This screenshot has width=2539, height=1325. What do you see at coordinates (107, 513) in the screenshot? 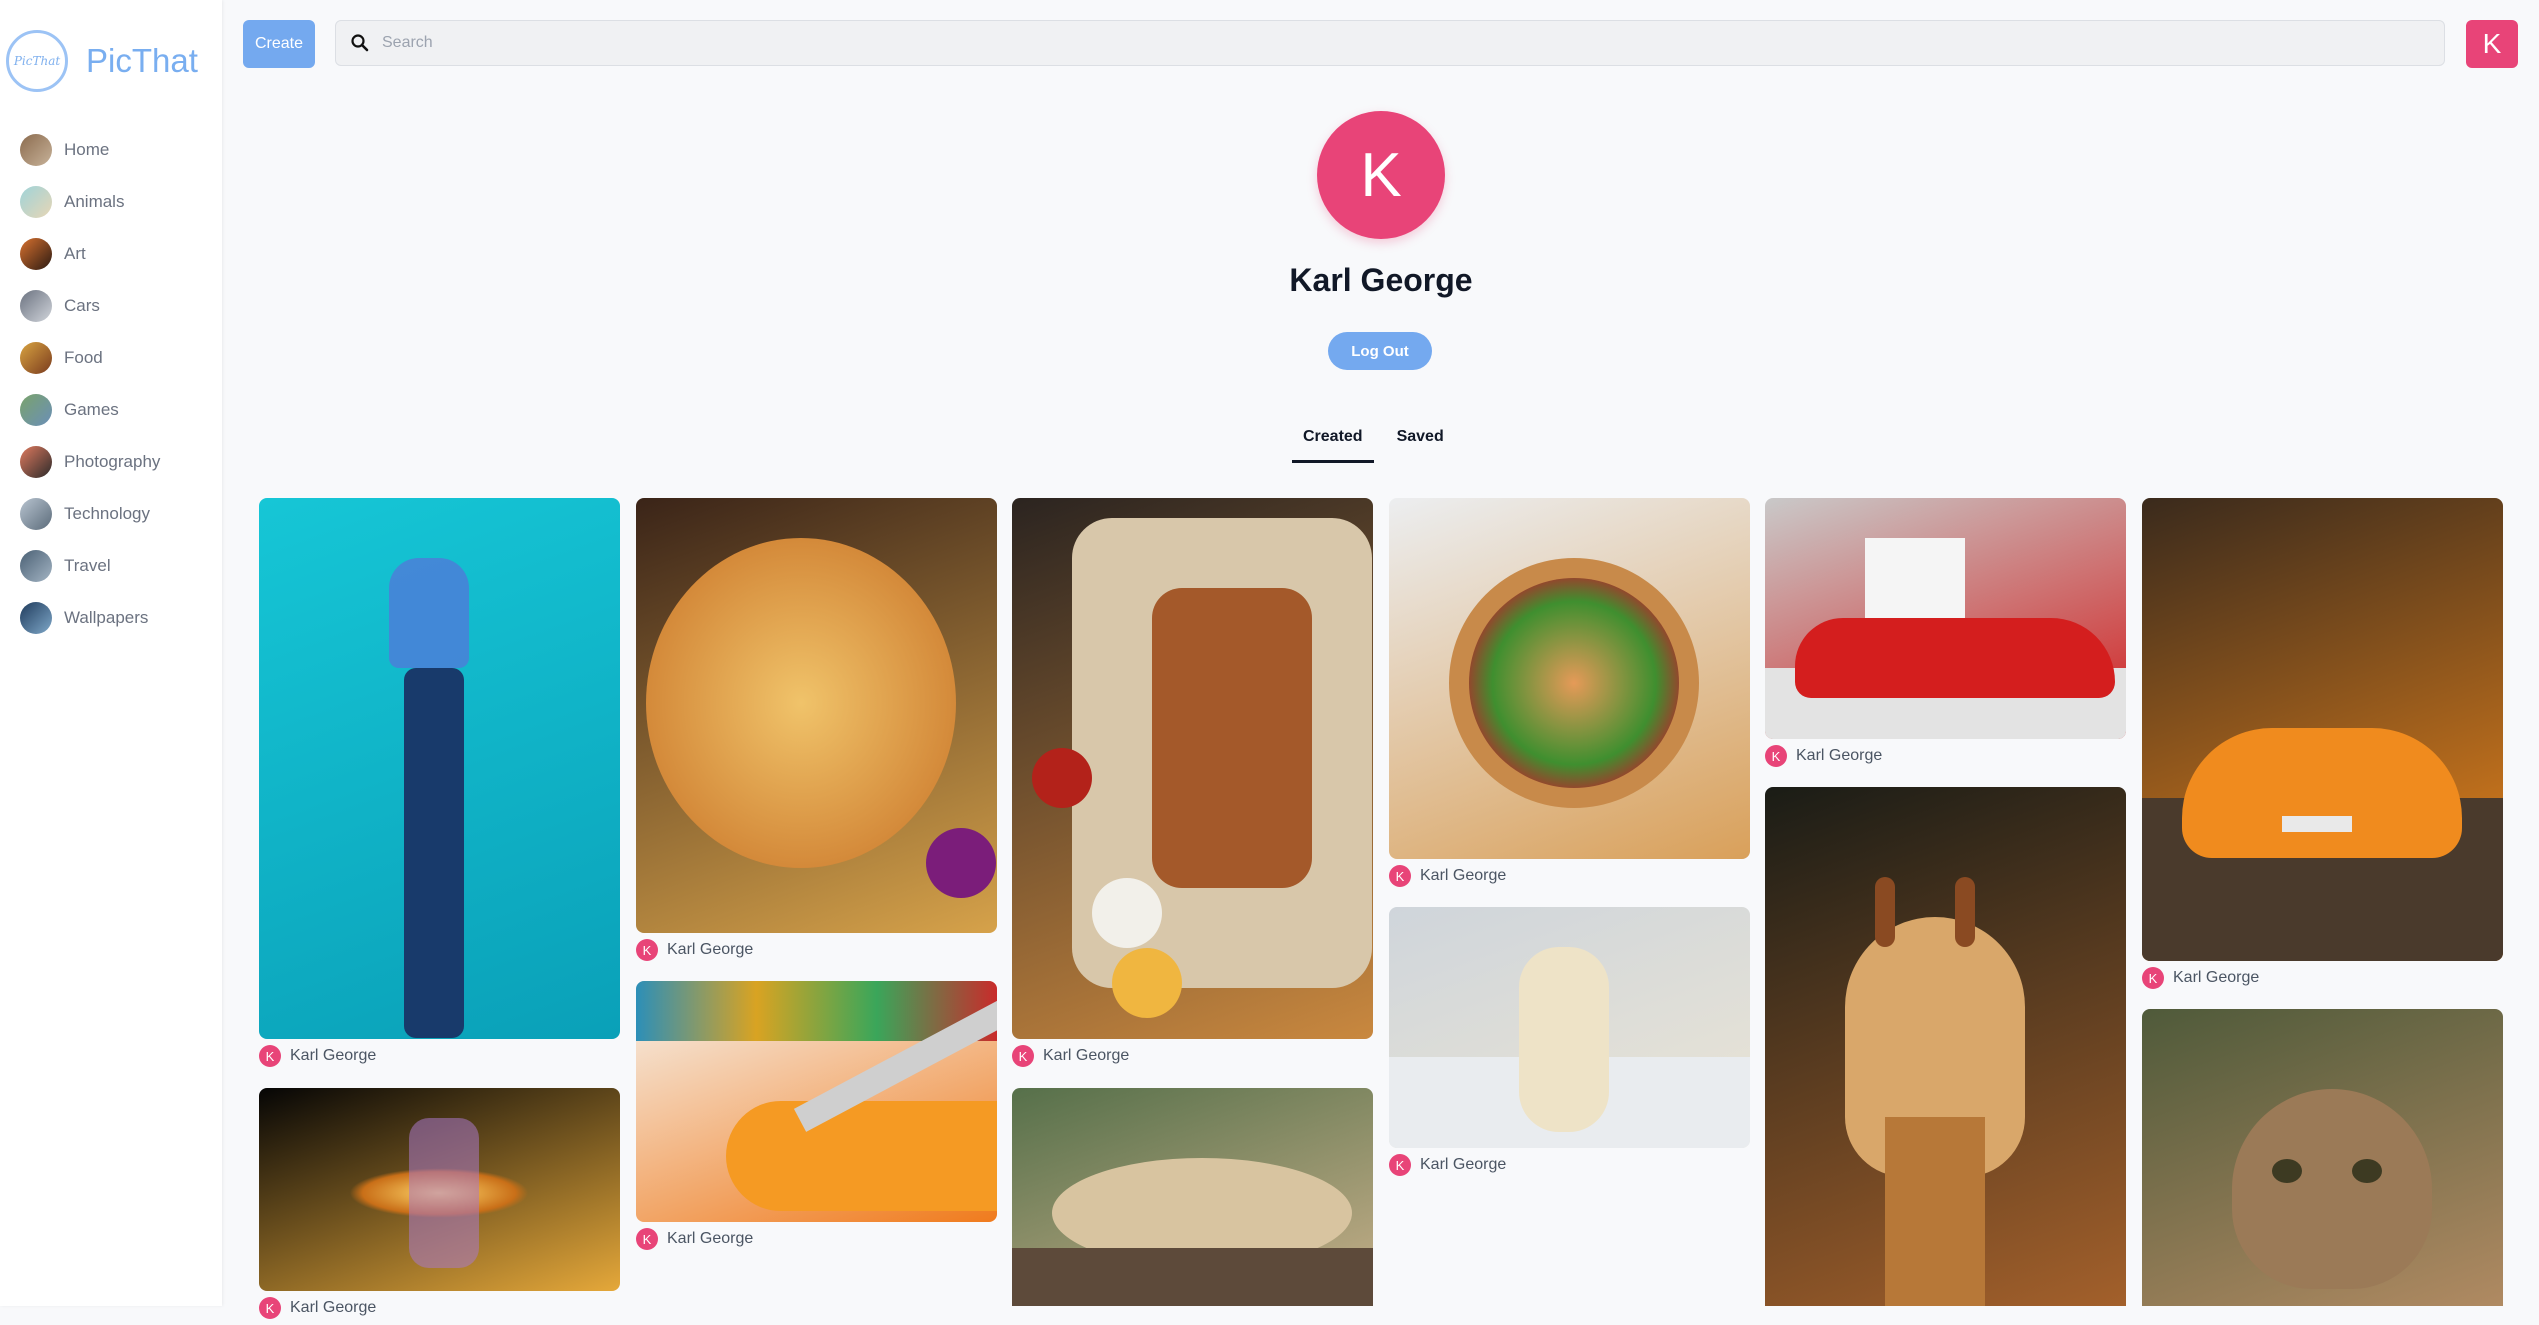
I see `sidebar-item-label: Technology` at bounding box center [107, 513].